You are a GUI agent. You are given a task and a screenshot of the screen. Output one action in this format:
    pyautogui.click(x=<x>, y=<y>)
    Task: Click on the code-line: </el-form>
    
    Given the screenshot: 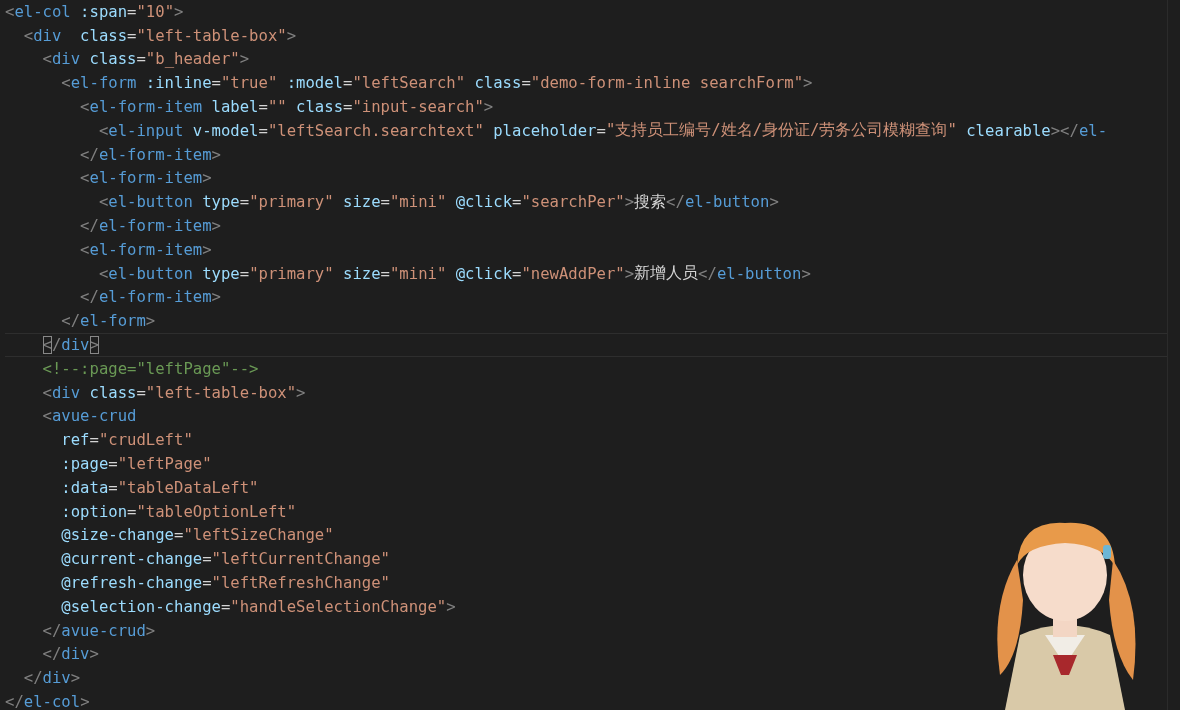 What is the action you would take?
    pyautogui.click(x=108, y=322)
    